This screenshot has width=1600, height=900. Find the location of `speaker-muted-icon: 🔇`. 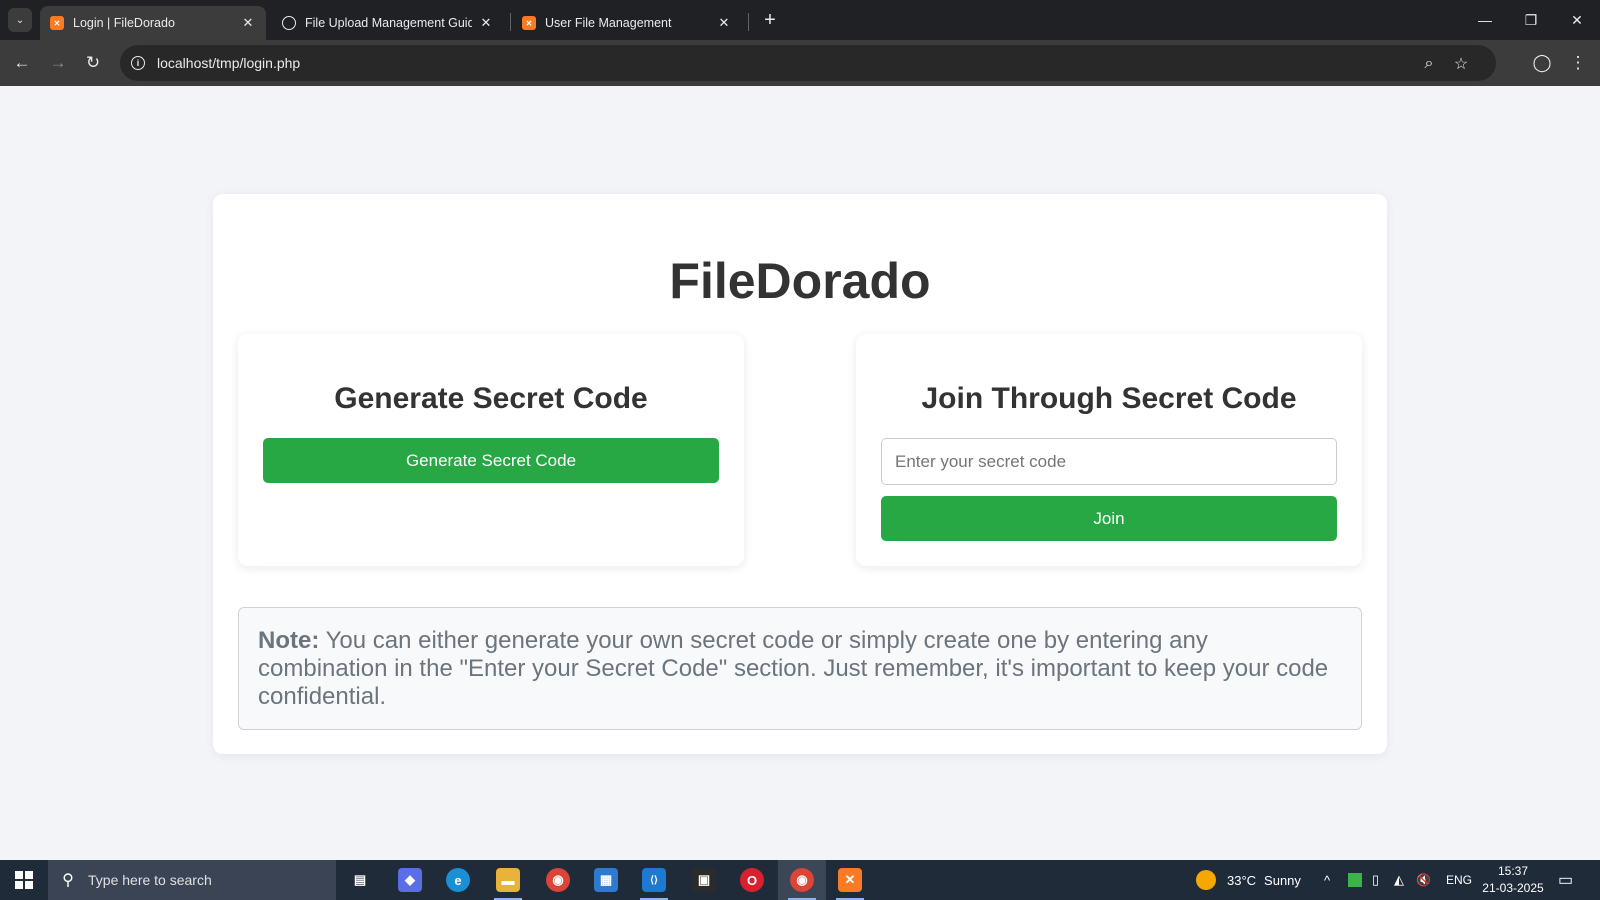

speaker-muted-icon: 🔇 is located at coordinates (1423, 880).